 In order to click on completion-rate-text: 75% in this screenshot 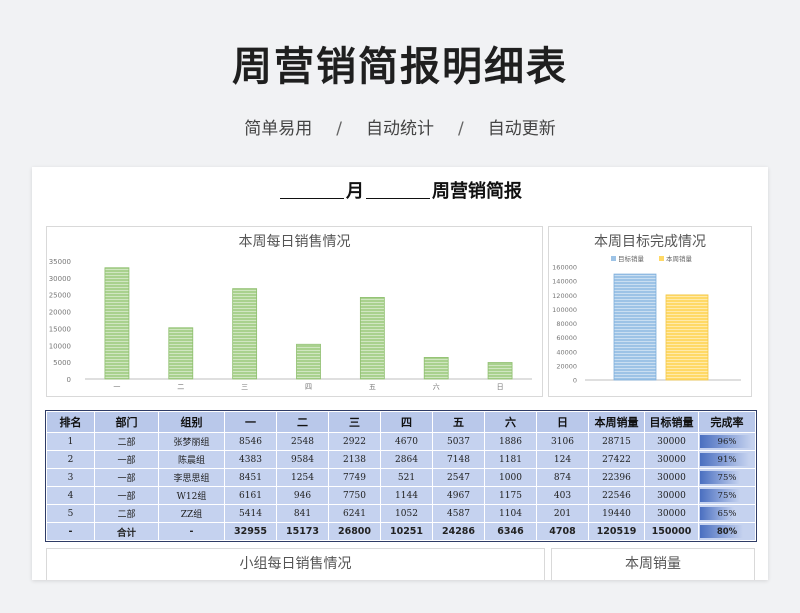, I will do `click(727, 495)`.